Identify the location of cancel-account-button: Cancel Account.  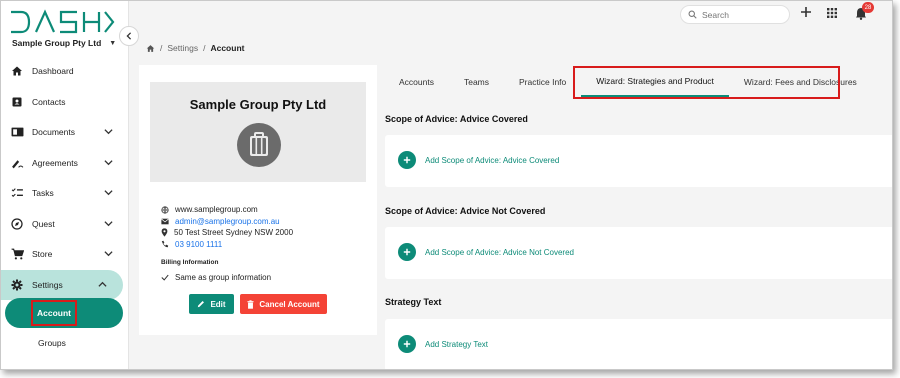
(283, 304).